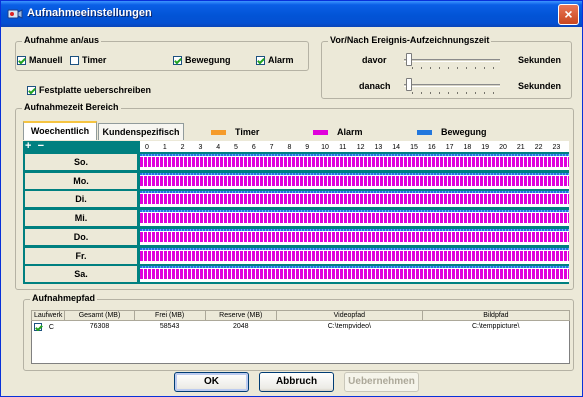  What do you see at coordinates (325, 147) in the screenshot?
I see `hour-label: 10` at bounding box center [325, 147].